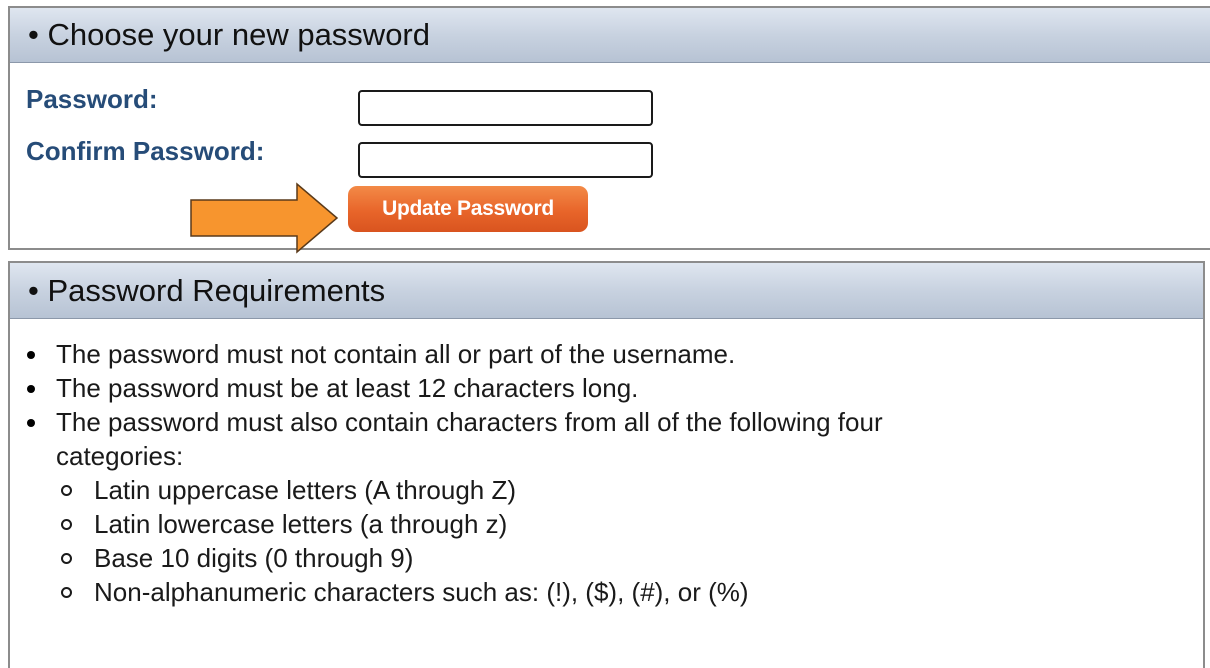 The width and height of the screenshot is (1210, 668). What do you see at coordinates (264, 218) in the screenshot?
I see `right-arrow-icon` at bounding box center [264, 218].